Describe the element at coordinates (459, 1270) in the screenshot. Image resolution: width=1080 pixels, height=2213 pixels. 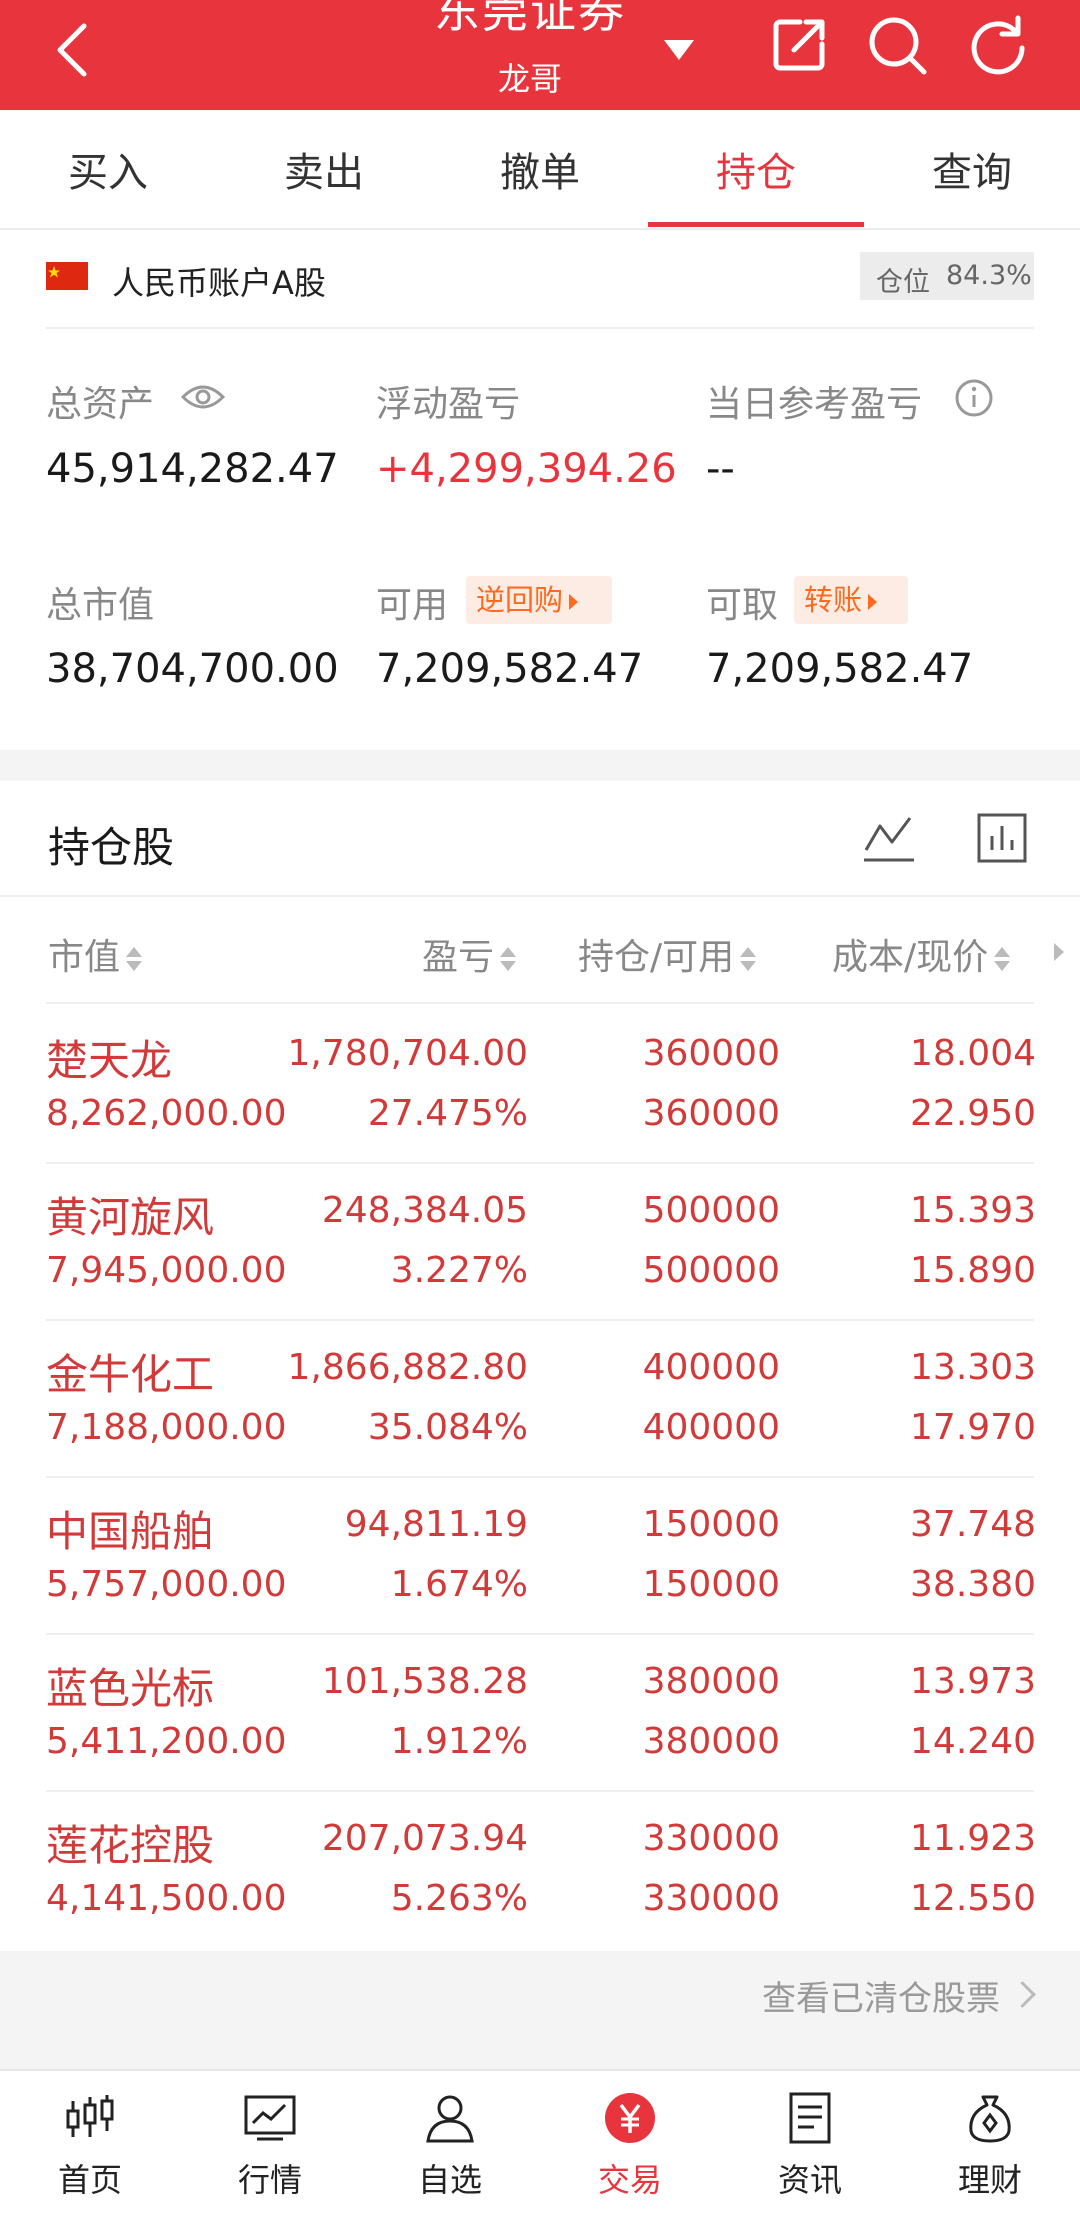
I see `profit-loss-pct: 3.227%` at that location.